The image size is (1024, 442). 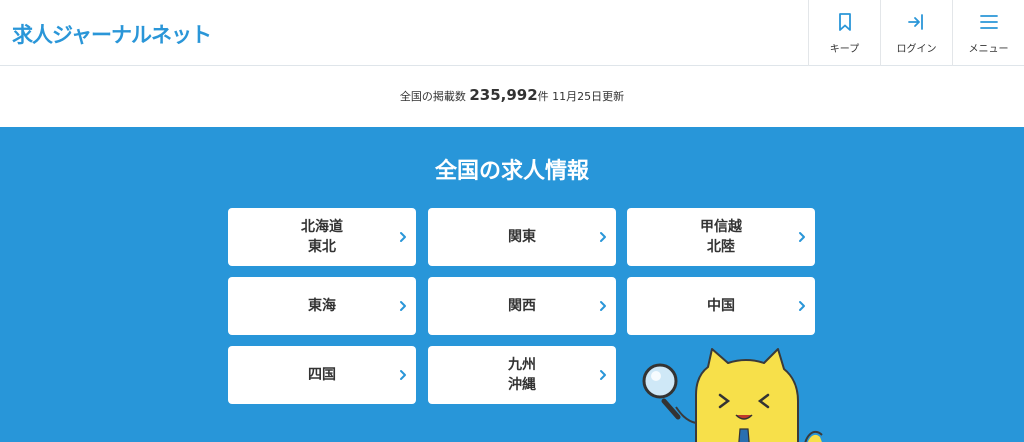 I want to click on mascot-illustration, so click(x=732, y=395).